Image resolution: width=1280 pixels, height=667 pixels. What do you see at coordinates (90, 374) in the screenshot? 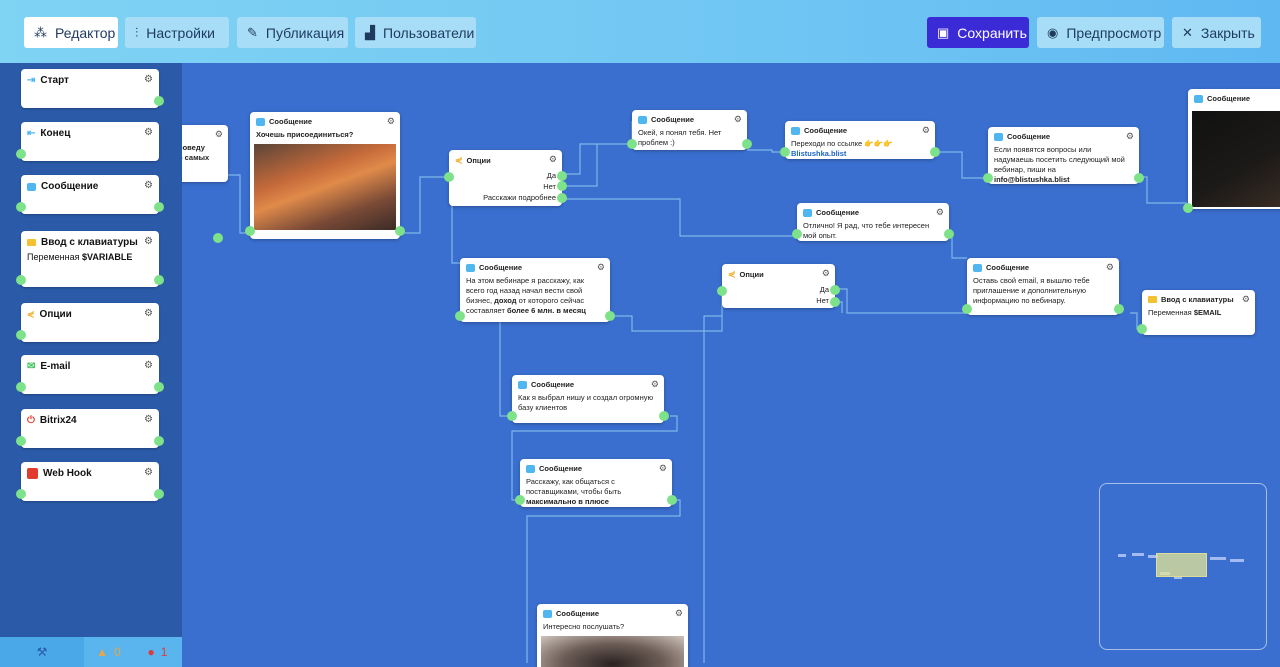
I see `palette-email: ✉ E-mail ⚙` at bounding box center [90, 374].